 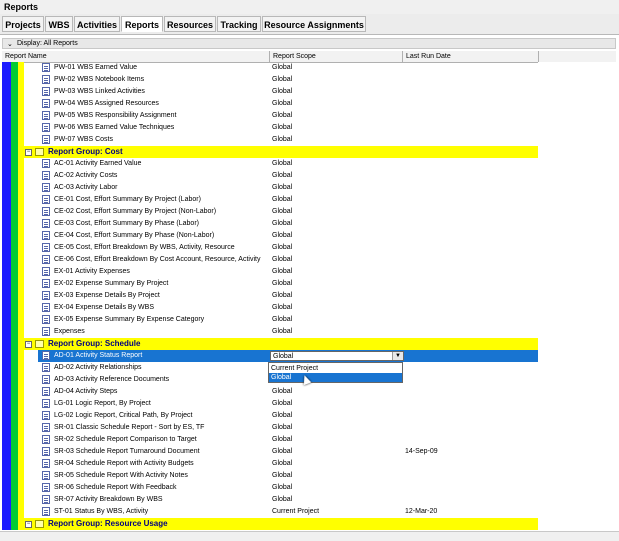 I want to click on report-row: EX-04 Expense Details By WBS Global, so click(x=309, y=308).